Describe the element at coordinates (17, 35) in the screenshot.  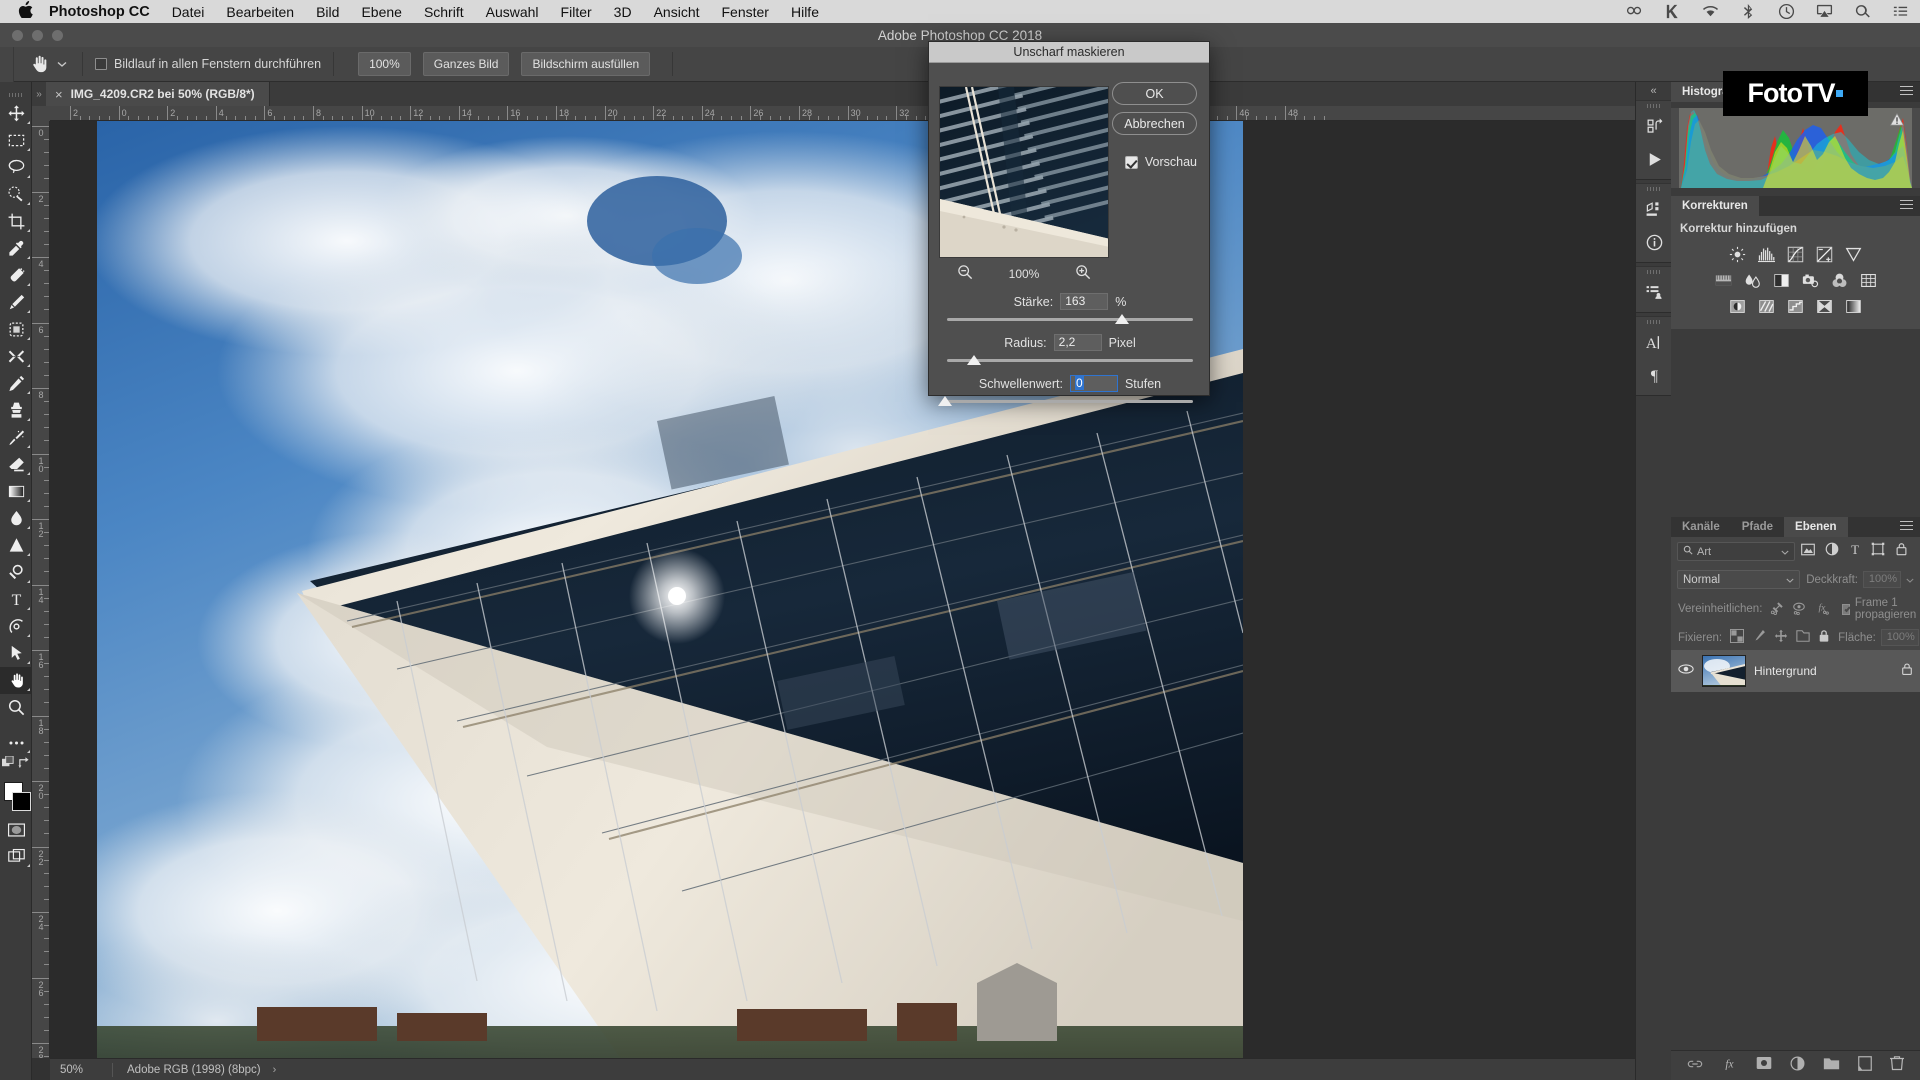
I see `close-window-button` at that location.